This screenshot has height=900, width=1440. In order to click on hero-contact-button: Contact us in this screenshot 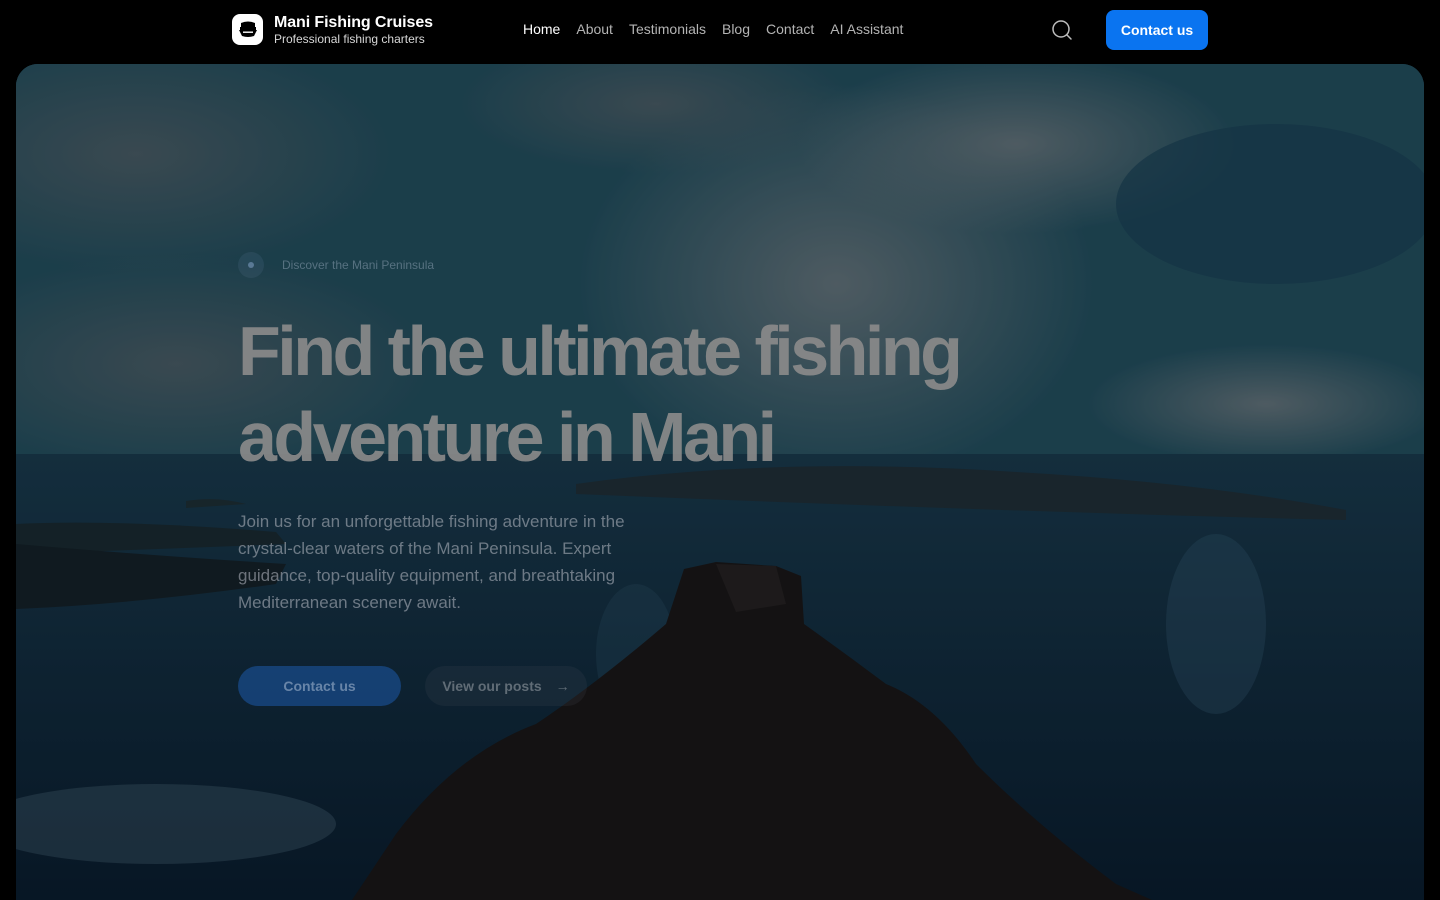, I will do `click(319, 686)`.